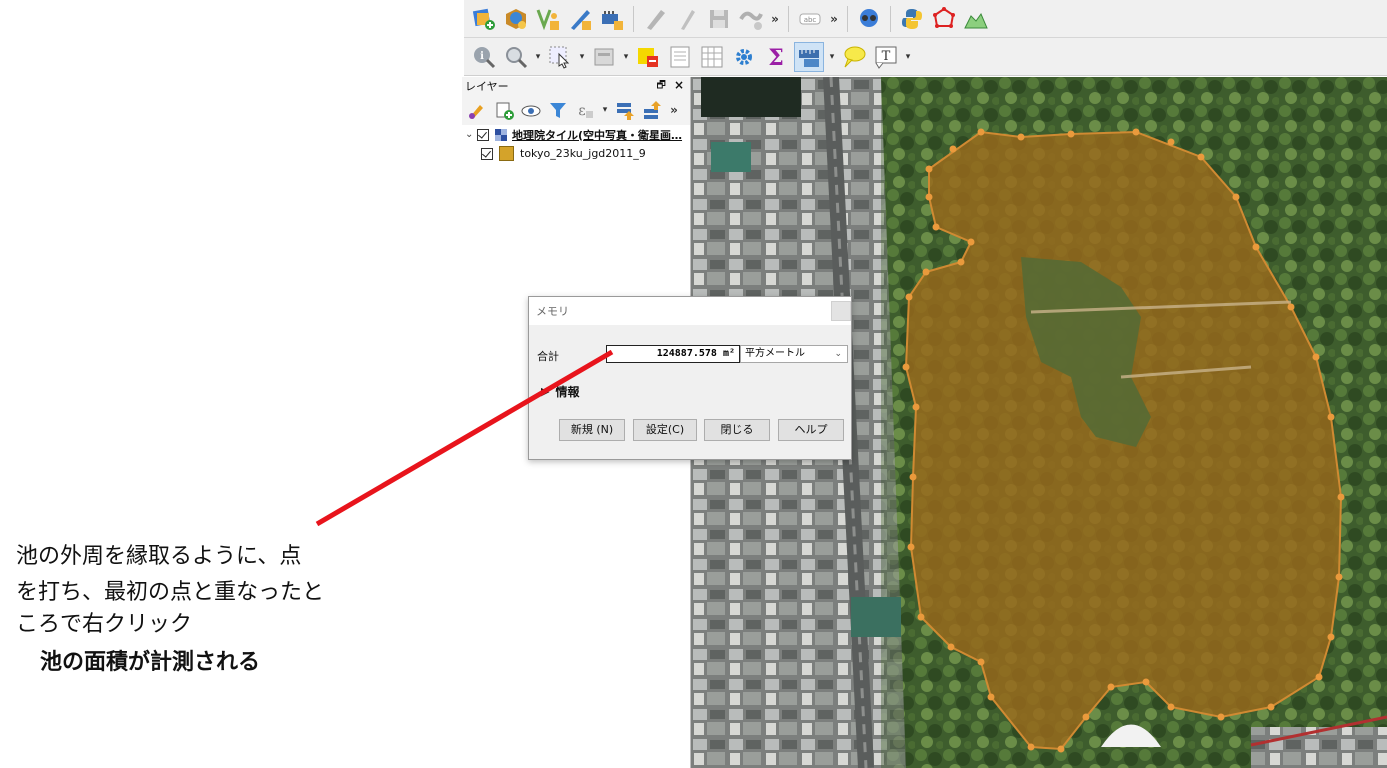 The width and height of the screenshot is (1387, 768). Describe the element at coordinates (104, 624) in the screenshot. I see `annotation-line-3: ころで右クリック` at that location.